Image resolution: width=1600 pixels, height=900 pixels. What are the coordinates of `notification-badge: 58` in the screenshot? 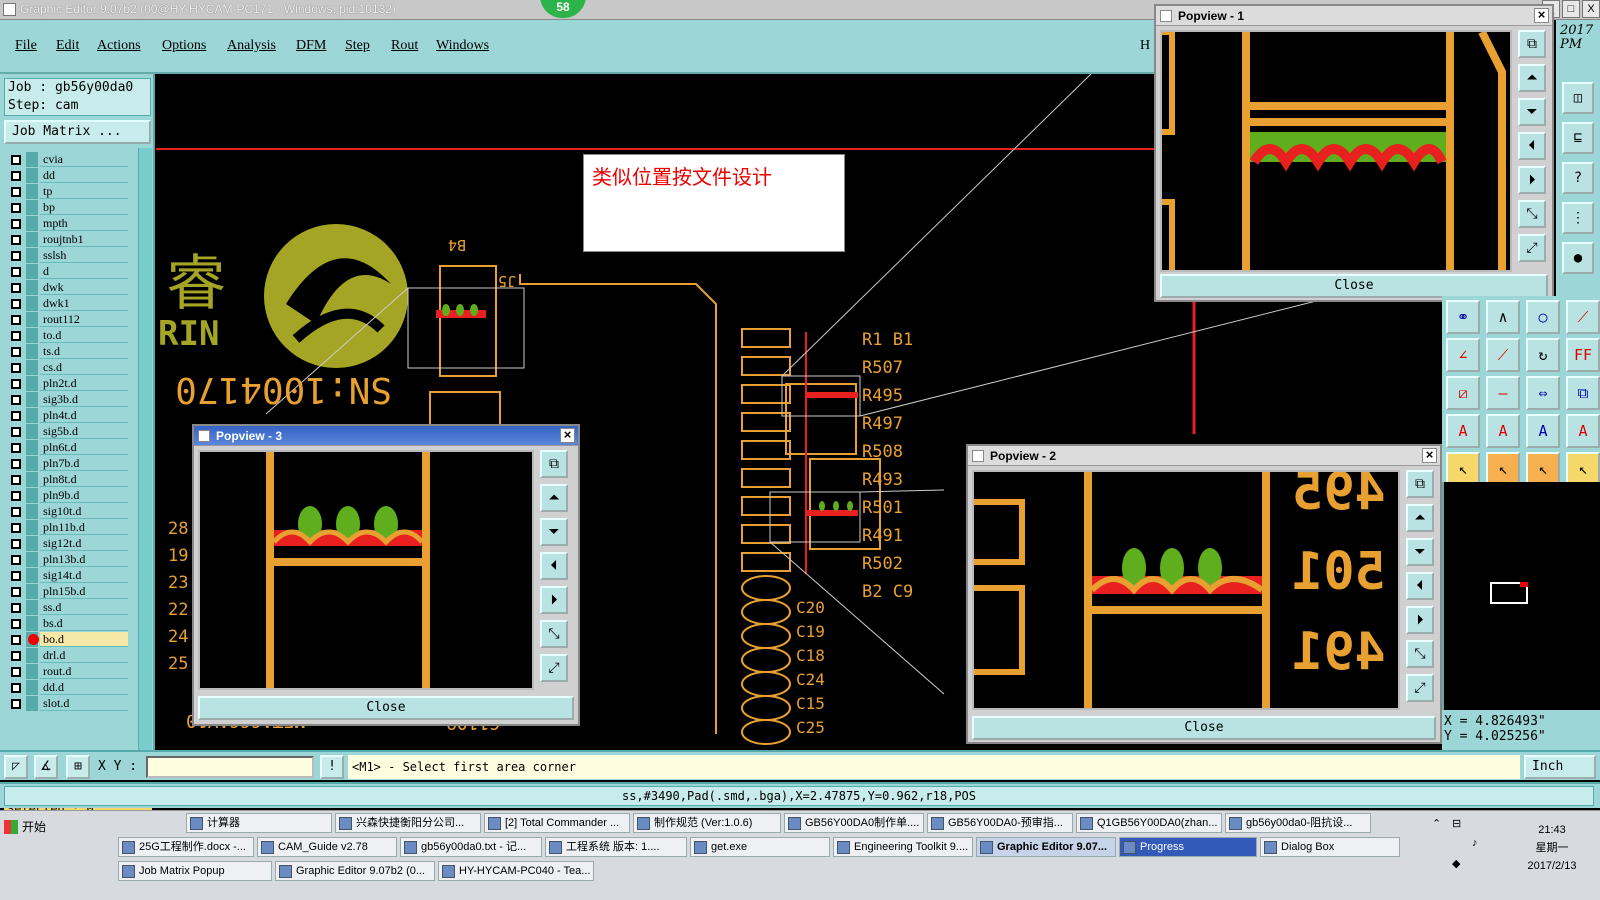 It's located at (563, 9).